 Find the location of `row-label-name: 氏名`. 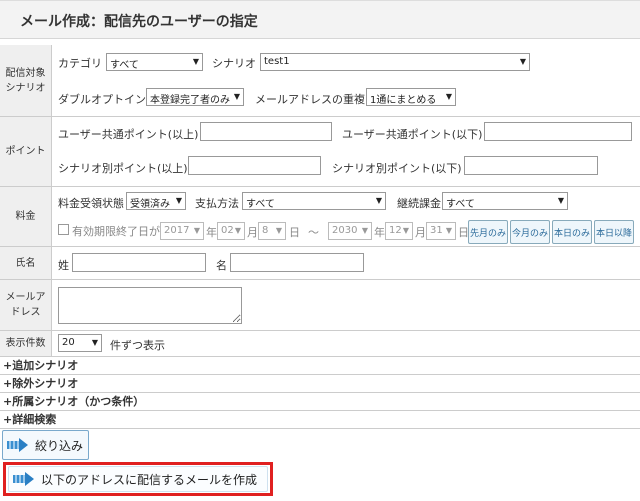

row-label-name: 氏名 is located at coordinates (26, 263).